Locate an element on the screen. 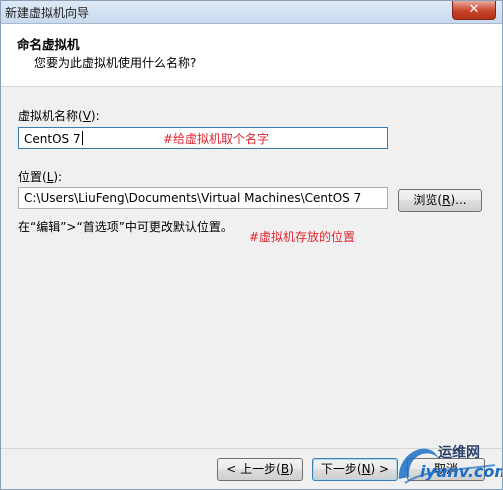  back-label-suffix: ) is located at coordinates (291, 469).